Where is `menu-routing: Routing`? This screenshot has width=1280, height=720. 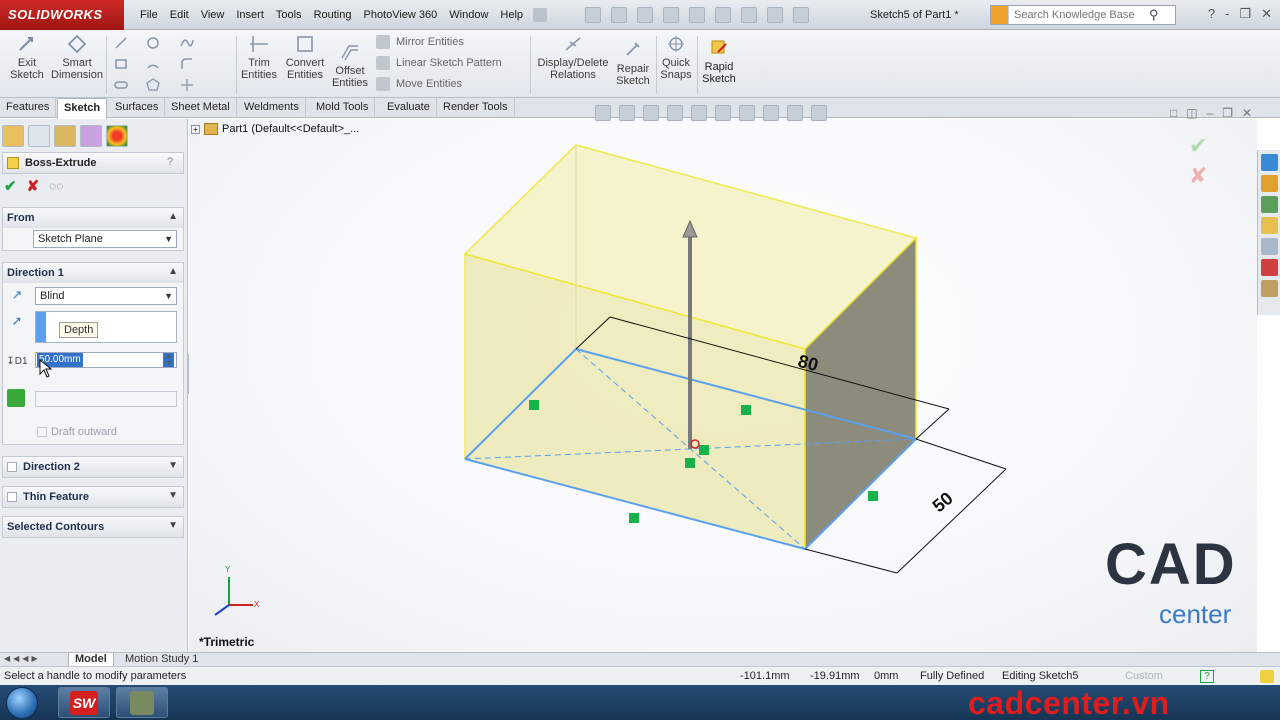
menu-routing: Routing is located at coordinates (333, 15).